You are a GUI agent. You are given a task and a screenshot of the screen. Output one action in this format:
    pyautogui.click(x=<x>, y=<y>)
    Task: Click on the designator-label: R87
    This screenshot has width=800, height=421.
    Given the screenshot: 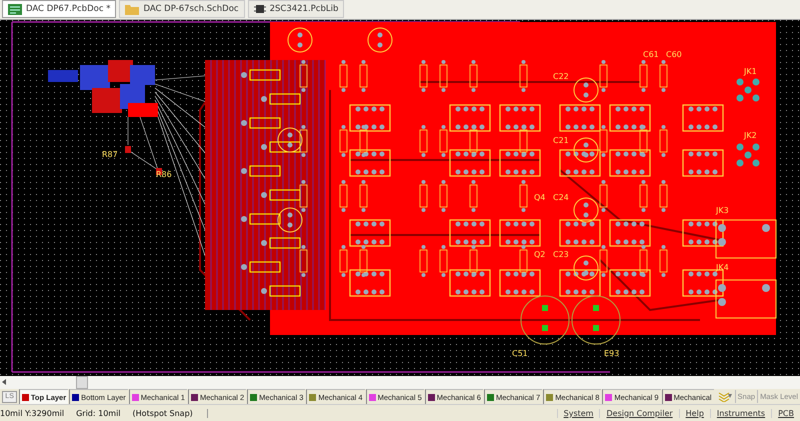 What is the action you would take?
    pyautogui.click(x=110, y=154)
    